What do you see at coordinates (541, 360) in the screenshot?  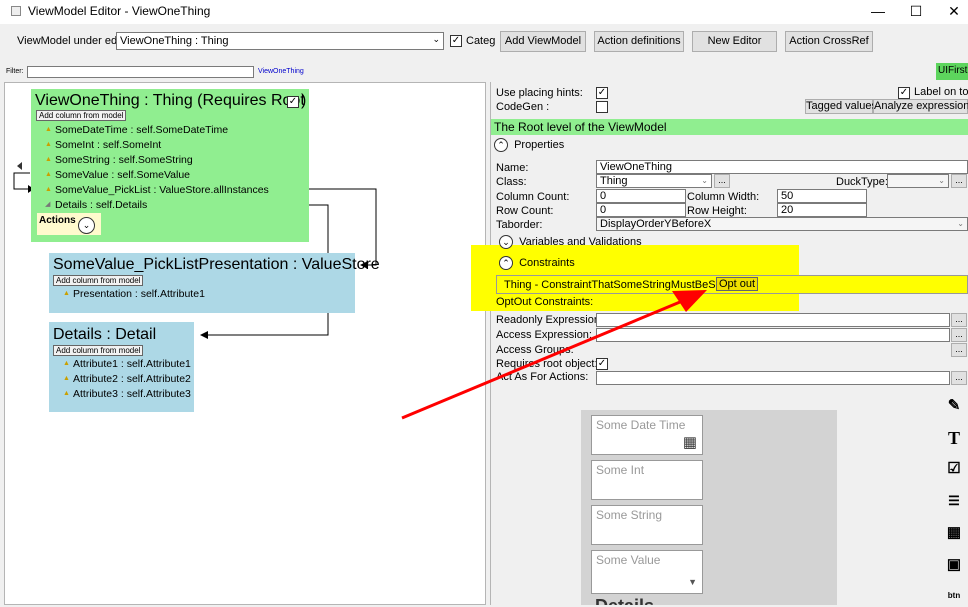 I see `arrow-shaft` at bounding box center [541, 360].